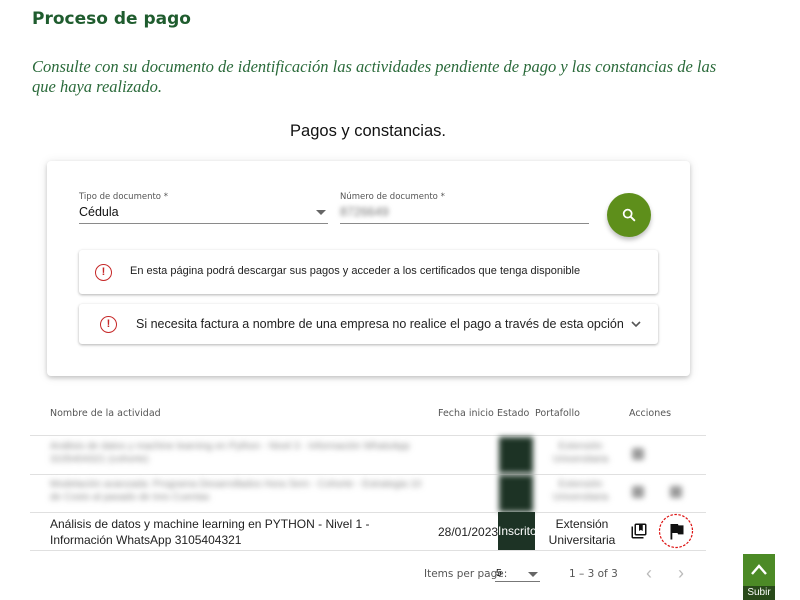 The height and width of the screenshot is (600, 800). Describe the element at coordinates (759, 569) in the screenshot. I see `chevron-up-icon` at that location.